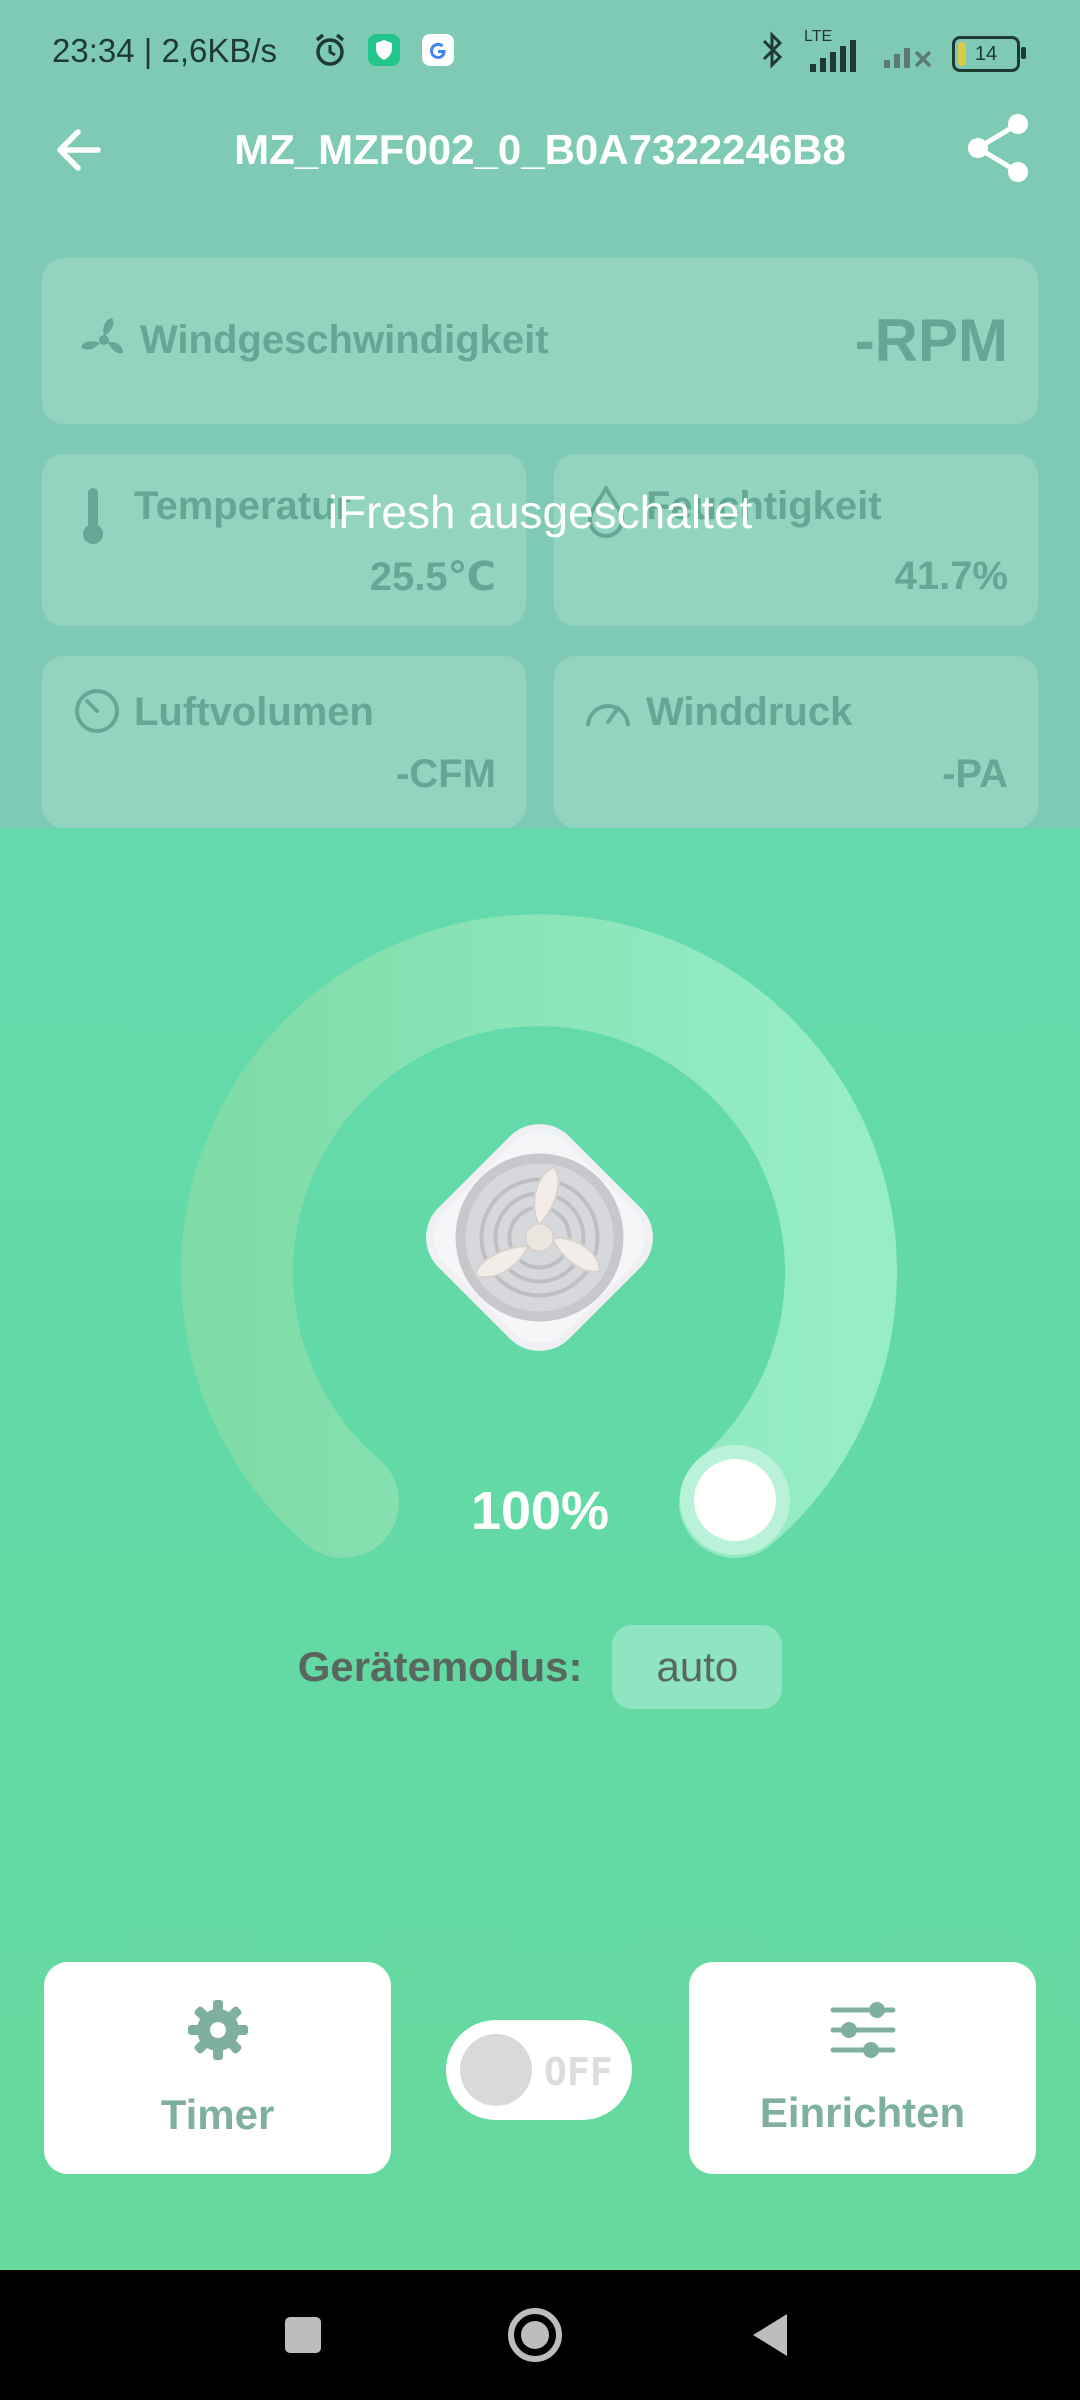 The image size is (1080, 2400). What do you see at coordinates (440, 1666) in the screenshot?
I see `device-mode-label: Gerätemodus:` at bounding box center [440, 1666].